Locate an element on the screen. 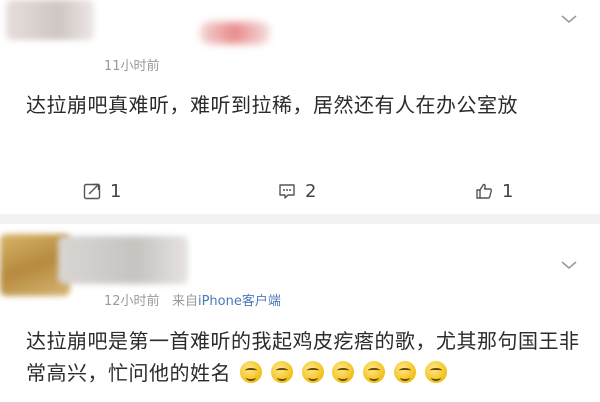 Image resolution: width=600 pixels, height=402 pixels. forward-count: 1 is located at coordinates (116, 191).